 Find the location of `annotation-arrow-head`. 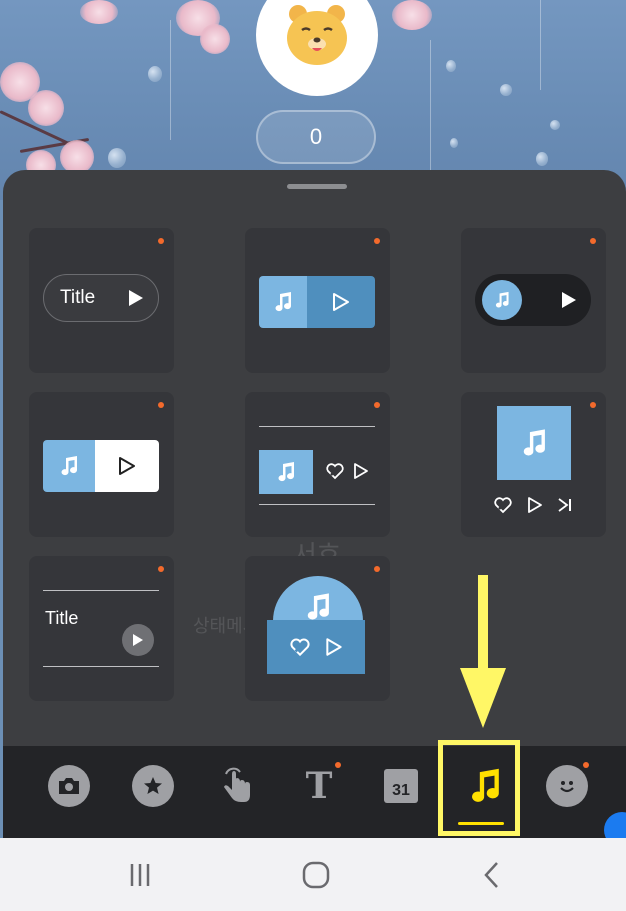

annotation-arrow-head is located at coordinates (483, 698).